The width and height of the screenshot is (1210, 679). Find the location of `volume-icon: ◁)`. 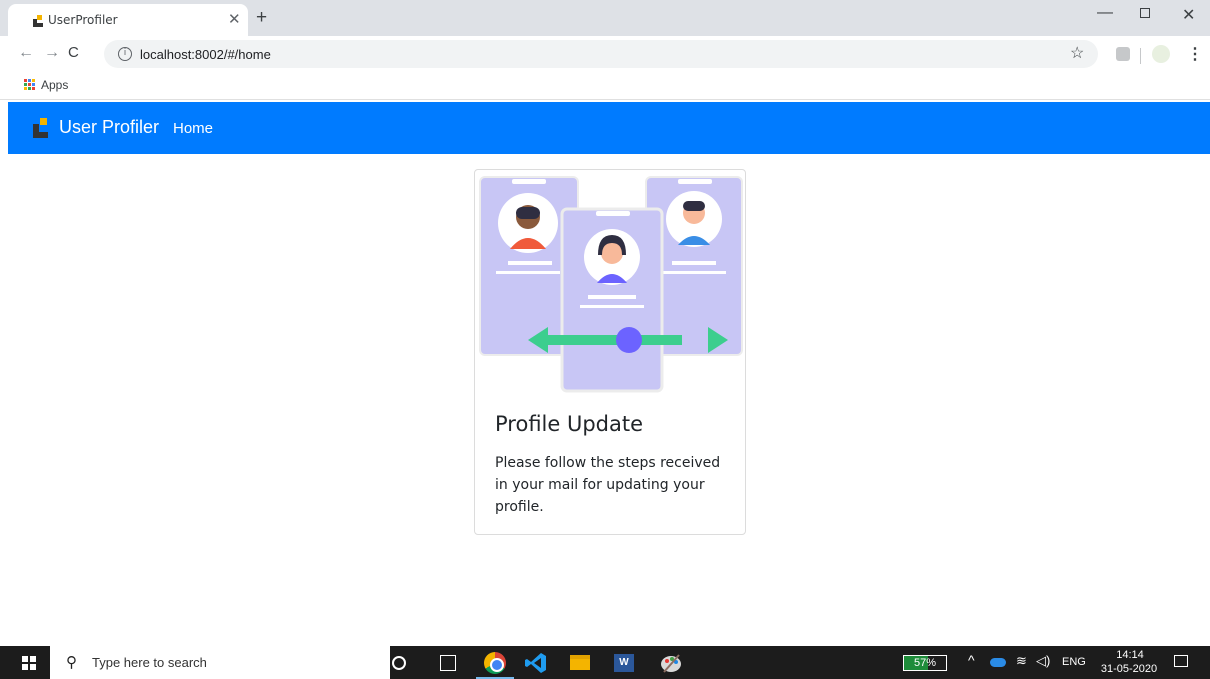

volume-icon: ◁) is located at coordinates (1043, 661).